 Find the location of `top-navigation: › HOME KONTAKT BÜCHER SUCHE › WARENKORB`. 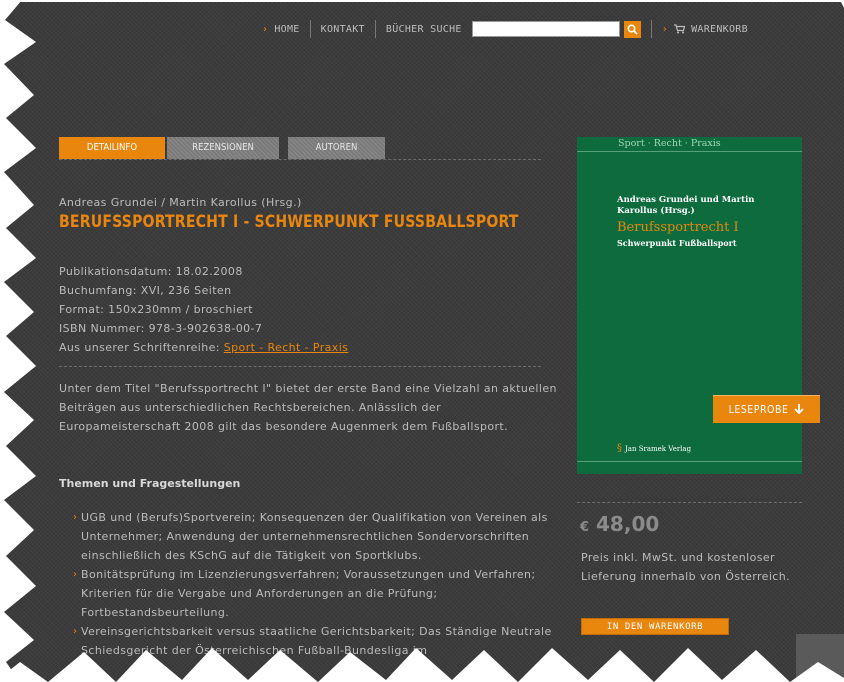

top-navigation: › HOME KONTAKT BÜCHER SUCHE › WARENKORB is located at coordinates (505, 29).